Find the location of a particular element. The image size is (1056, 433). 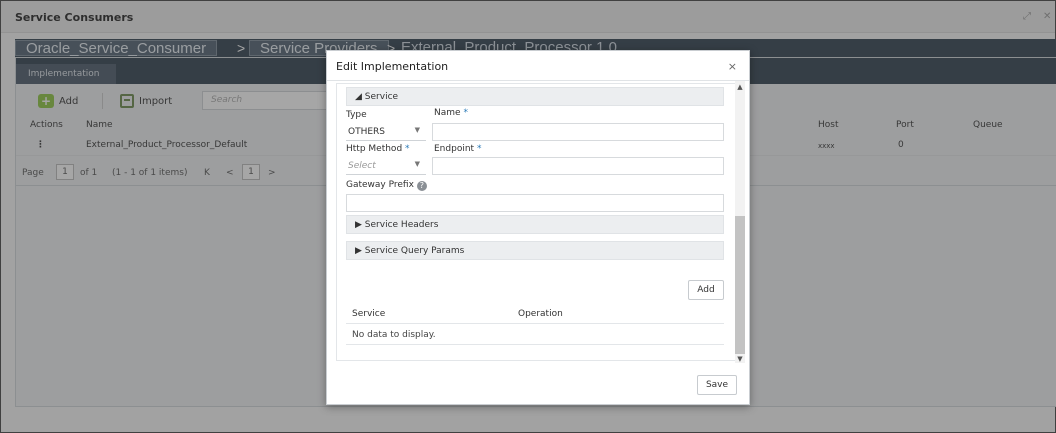

gateway-prefix-input is located at coordinates (535, 203).